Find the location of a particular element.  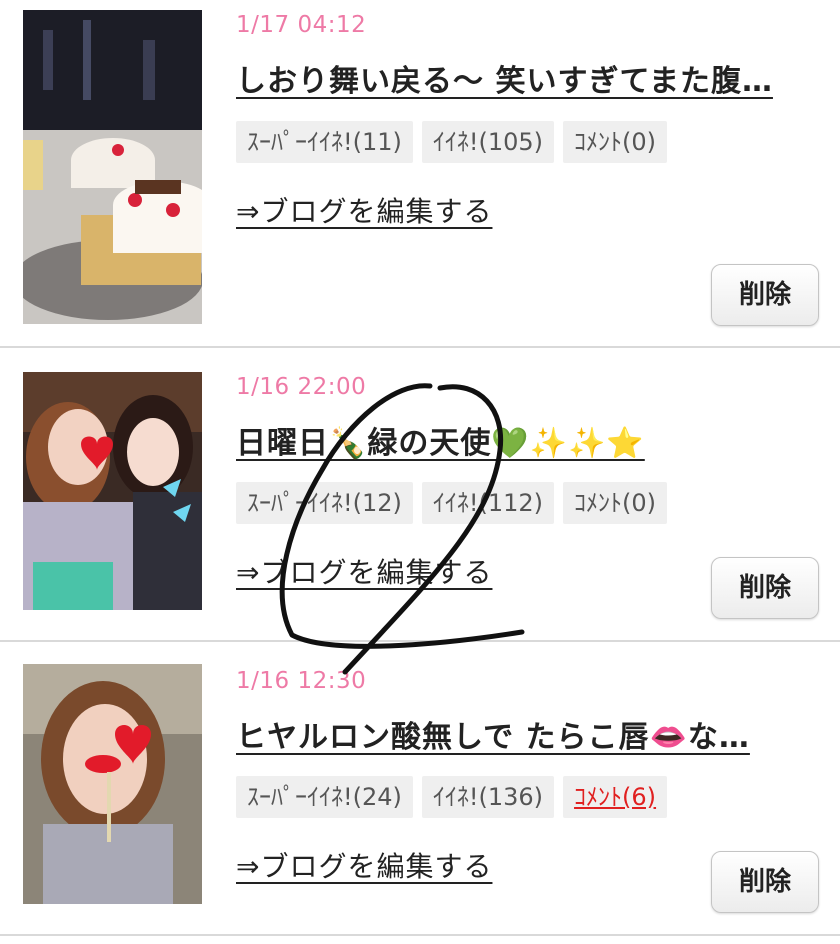

super-like-badge: ｽｰﾊﾟｰｲｲﾈ!(24) is located at coordinates (324, 797).